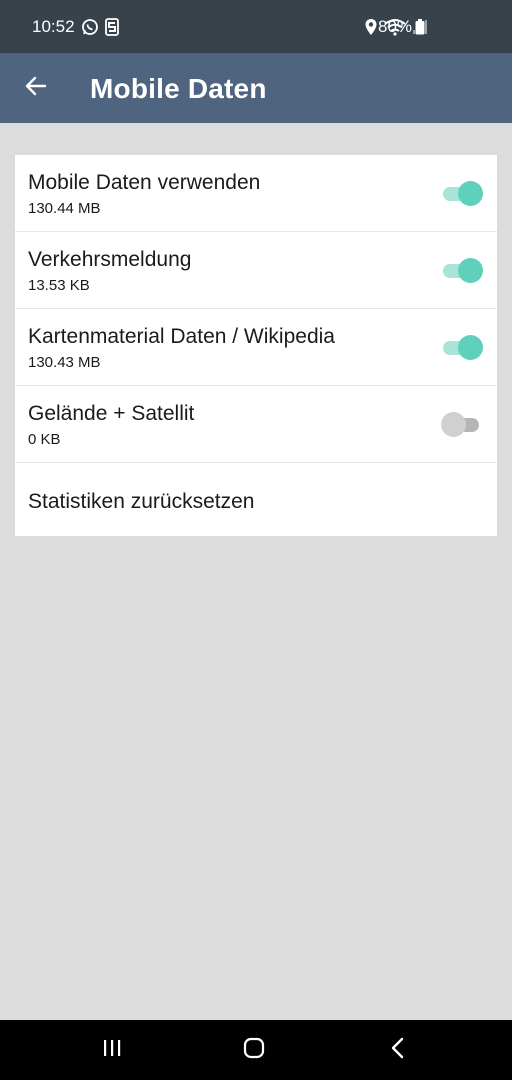 Image resolution: width=512 pixels, height=1080 pixels. I want to click on toggle-terrain-satellite, so click(462, 424).